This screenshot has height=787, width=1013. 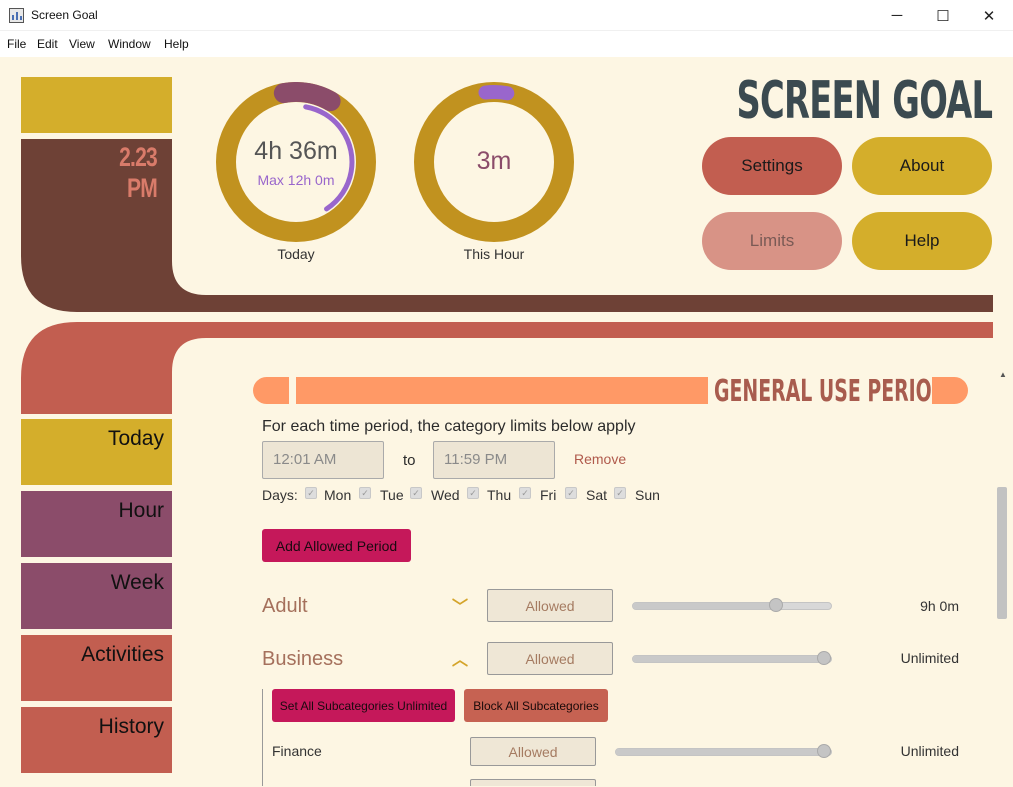 What do you see at coordinates (533, 782) in the screenshot?
I see `next-subcategory-status-button` at bounding box center [533, 782].